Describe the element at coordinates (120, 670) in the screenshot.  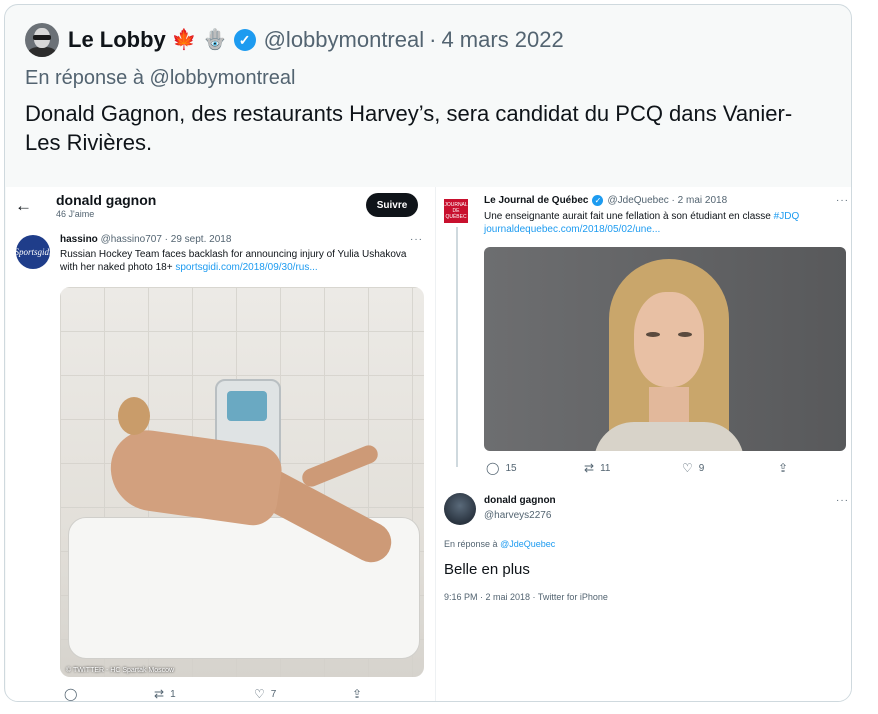
I see `photo-watermark: © TWITTER - HC Spartak Moscow` at that location.